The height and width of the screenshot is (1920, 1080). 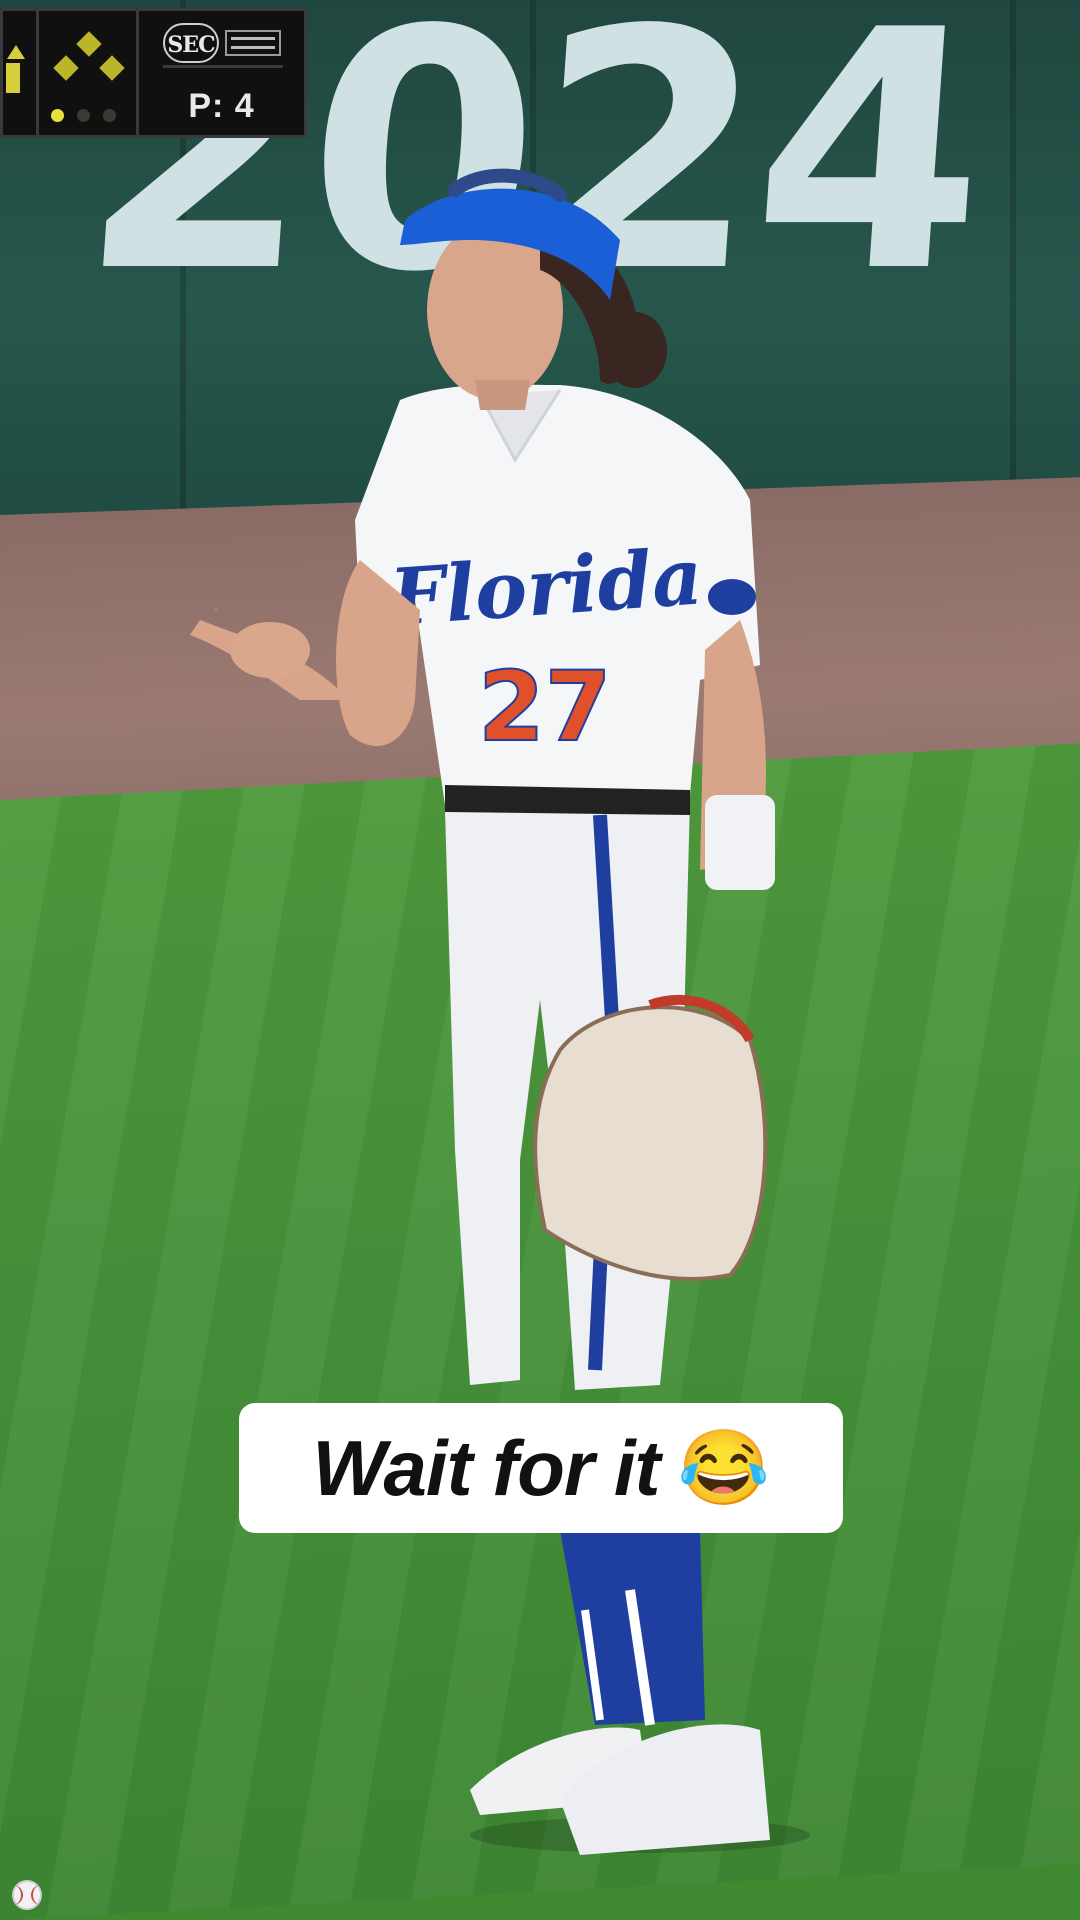 What do you see at coordinates (253, 43) in the screenshot?
I see `network-wordmark-icon` at bounding box center [253, 43].